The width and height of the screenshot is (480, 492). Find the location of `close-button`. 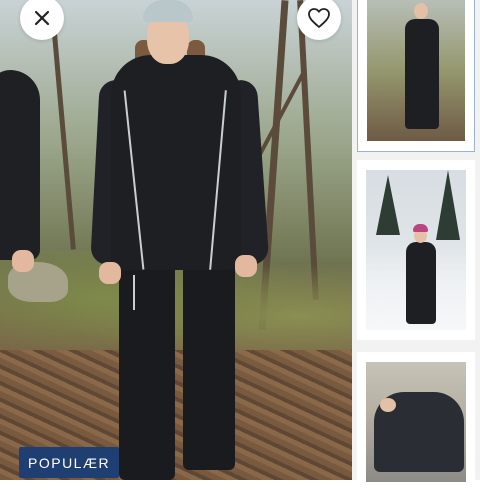

close-button is located at coordinates (42, 20).